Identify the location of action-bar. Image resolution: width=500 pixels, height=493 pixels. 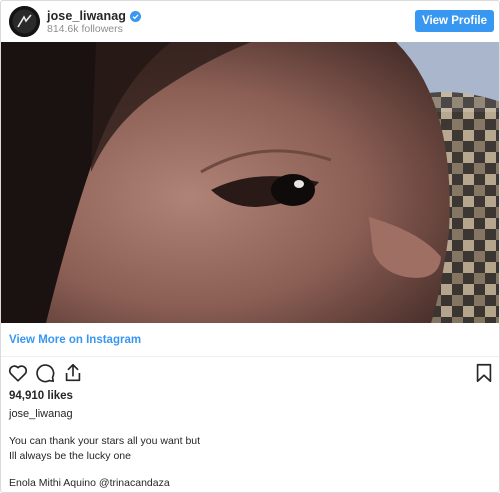
(250, 375).